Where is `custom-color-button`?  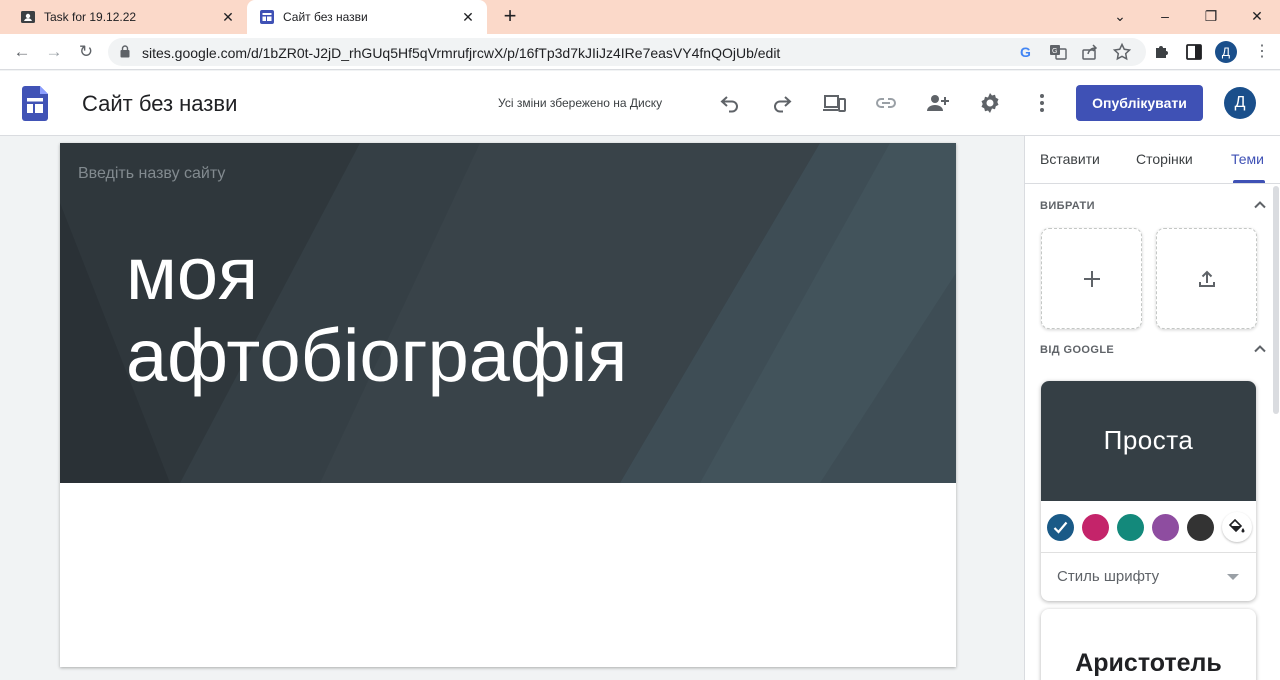
custom-color-button is located at coordinates (1237, 527).